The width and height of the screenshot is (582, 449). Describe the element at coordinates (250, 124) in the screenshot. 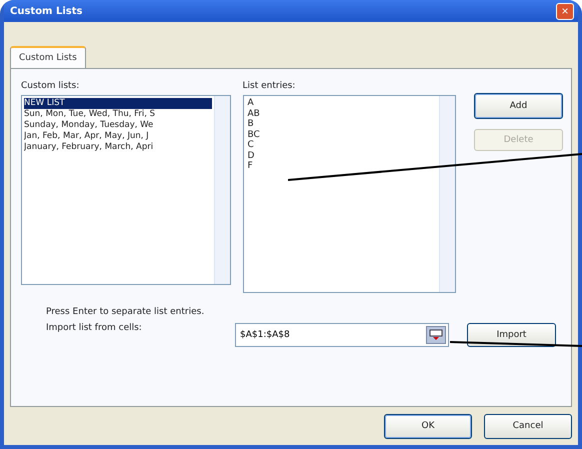

I see `entry-line: B` at that location.